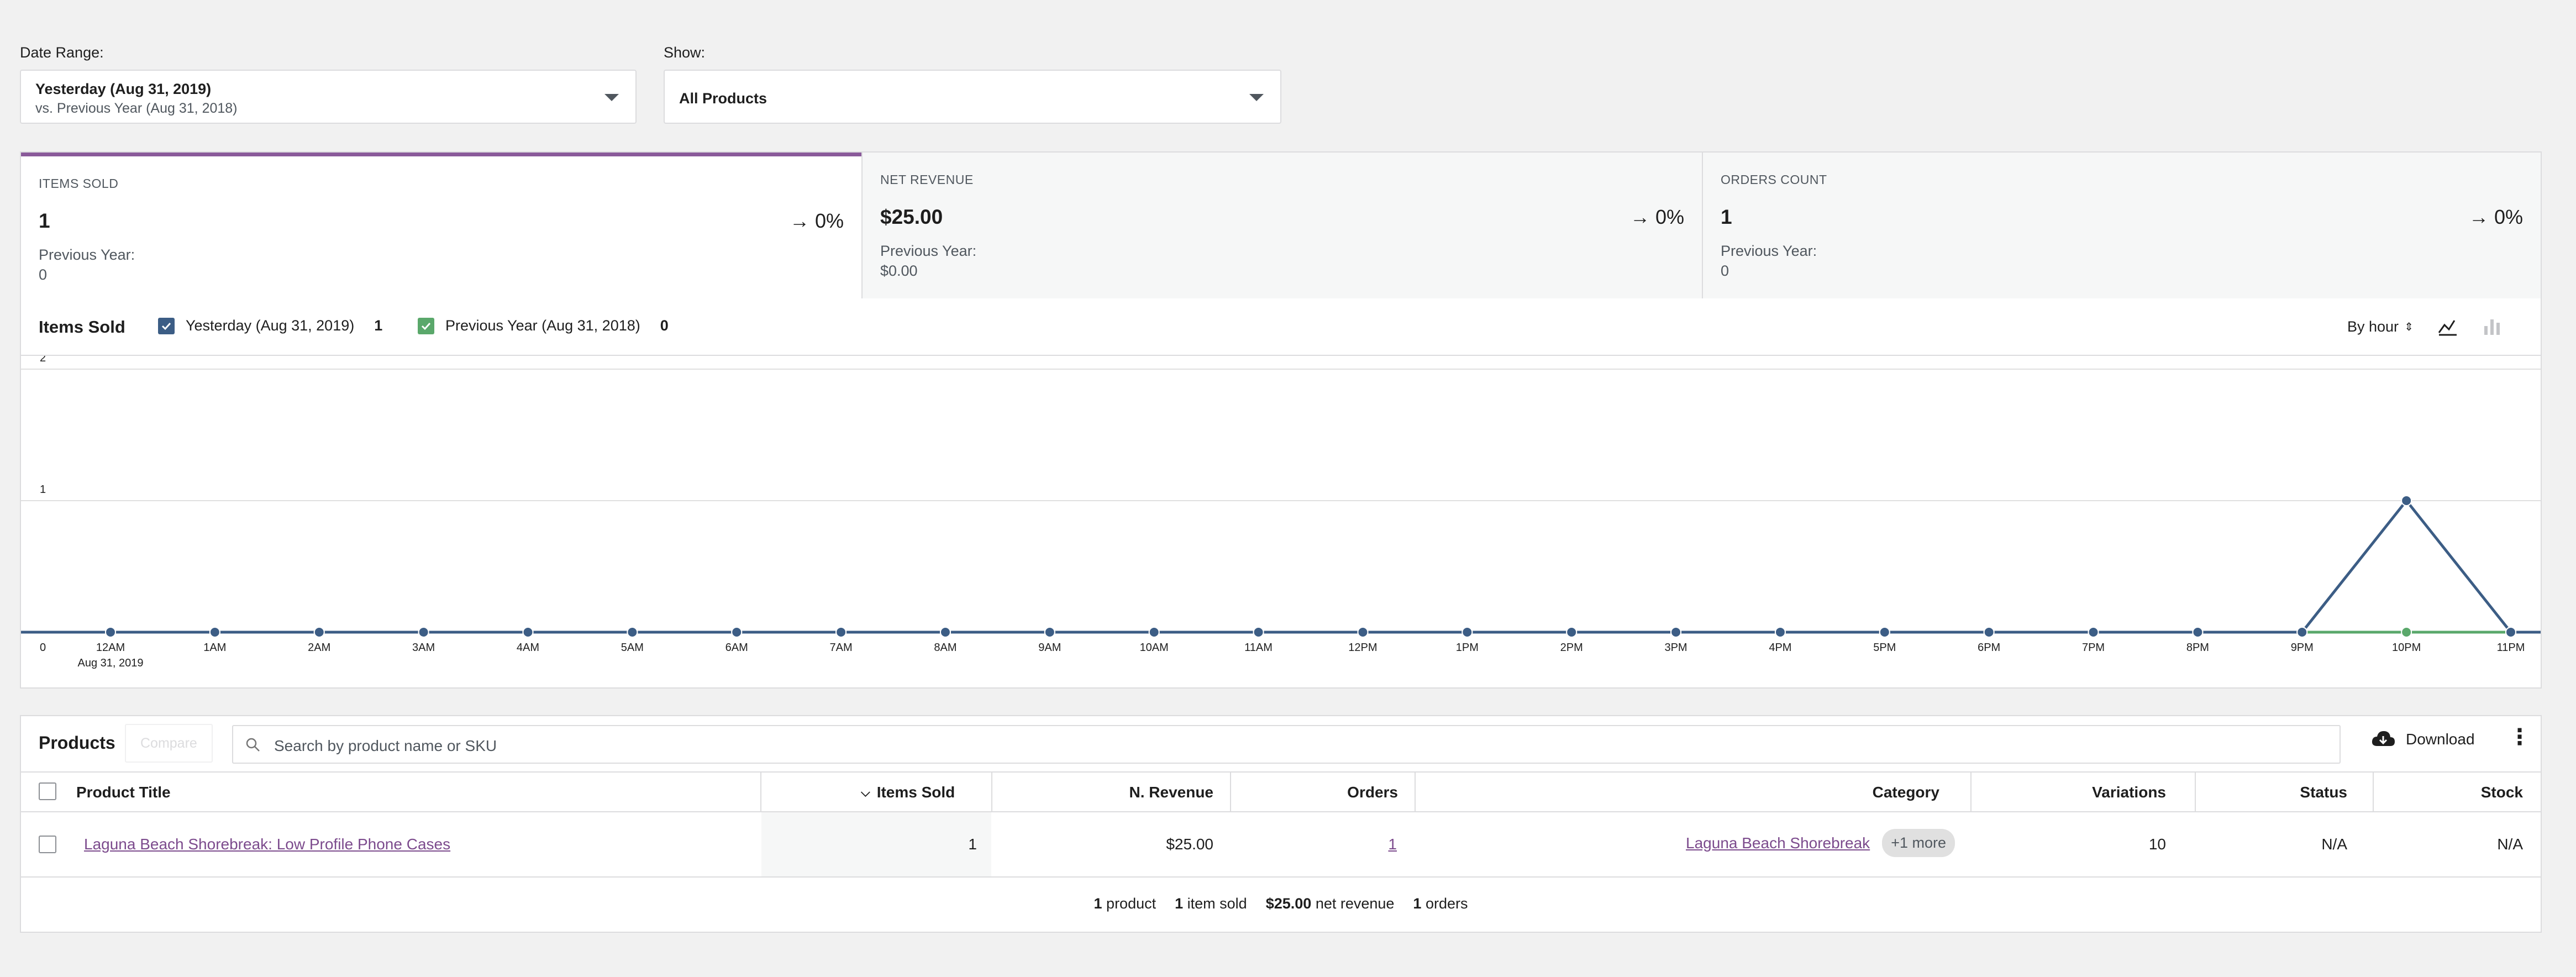  Describe the element at coordinates (2302, 648) in the screenshot. I see `x-tick-label: 9PM` at that location.